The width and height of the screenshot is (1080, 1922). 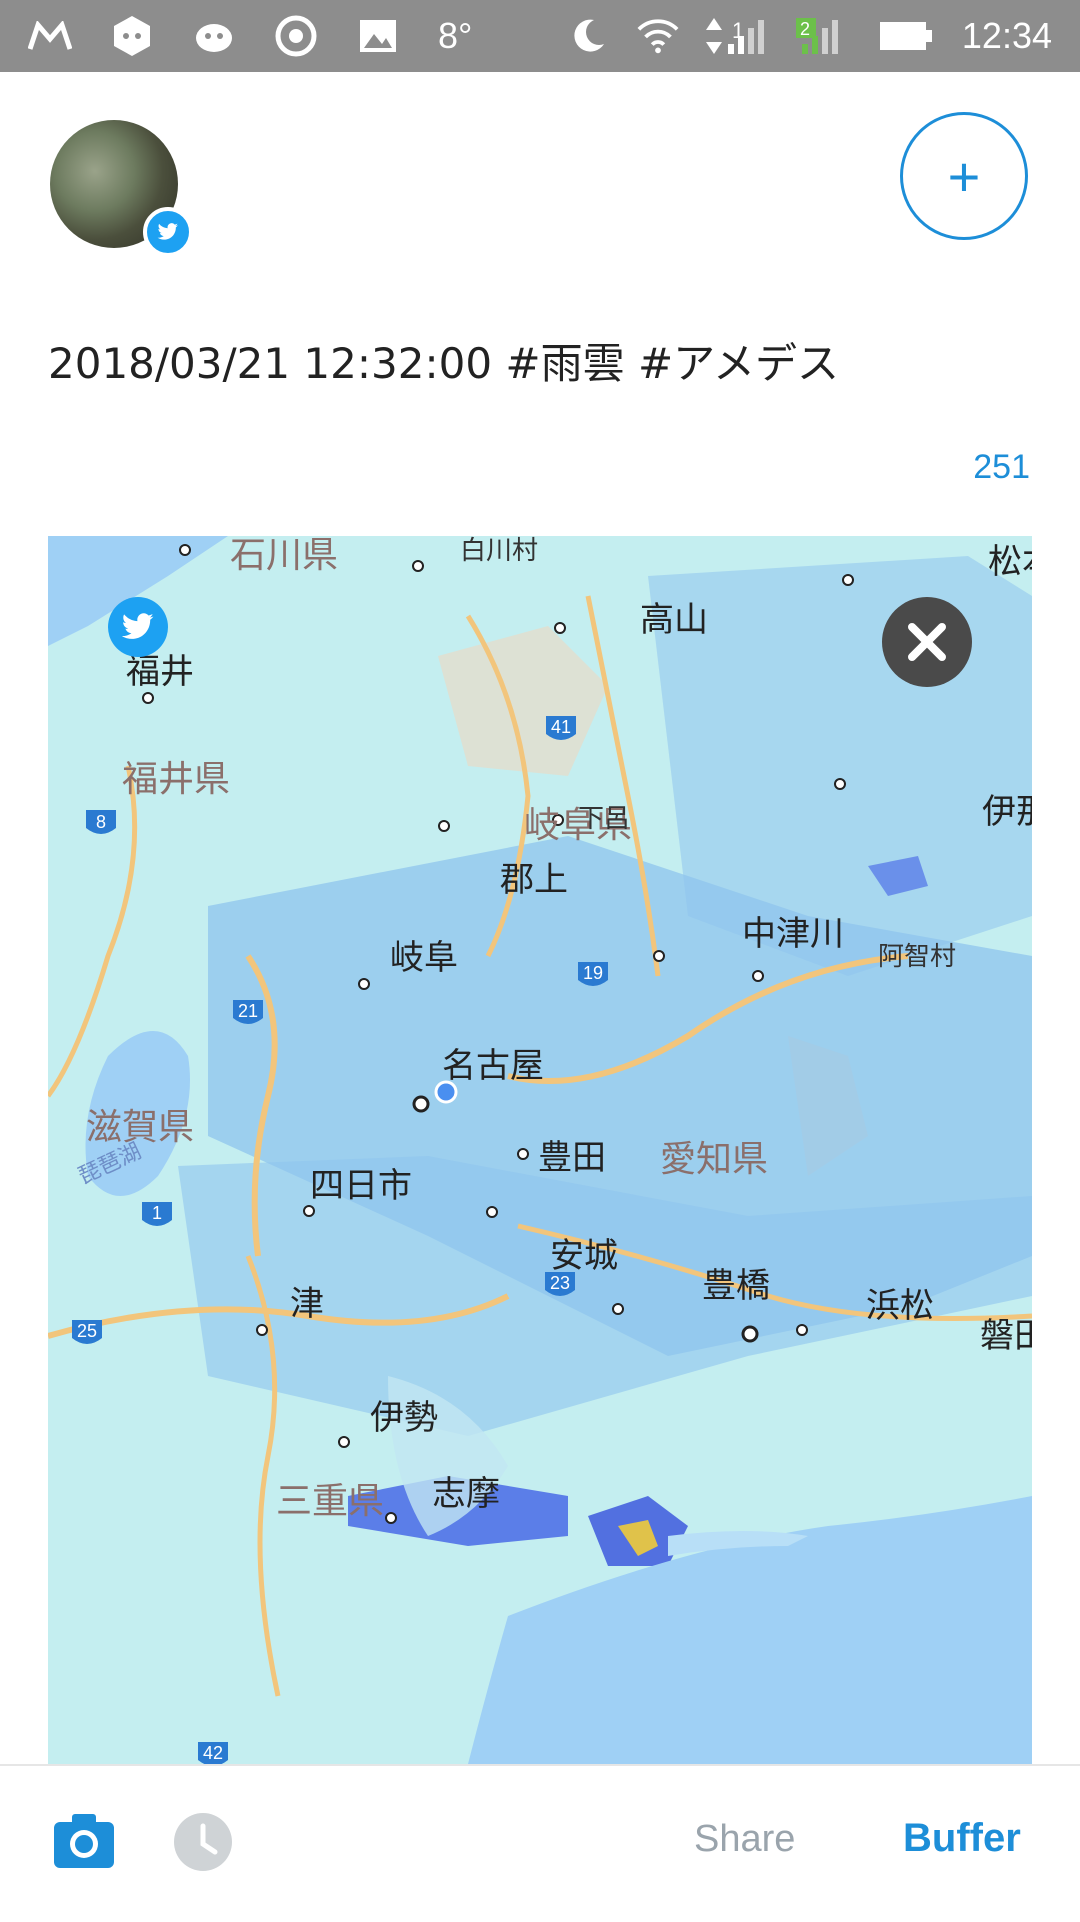 What do you see at coordinates (84, 1840) in the screenshot?
I see `camera-icon` at bounding box center [84, 1840].